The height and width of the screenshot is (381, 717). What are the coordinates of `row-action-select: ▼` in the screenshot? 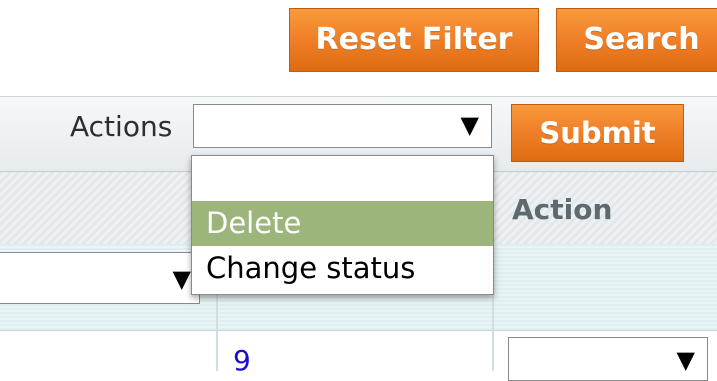 It's located at (608, 359).